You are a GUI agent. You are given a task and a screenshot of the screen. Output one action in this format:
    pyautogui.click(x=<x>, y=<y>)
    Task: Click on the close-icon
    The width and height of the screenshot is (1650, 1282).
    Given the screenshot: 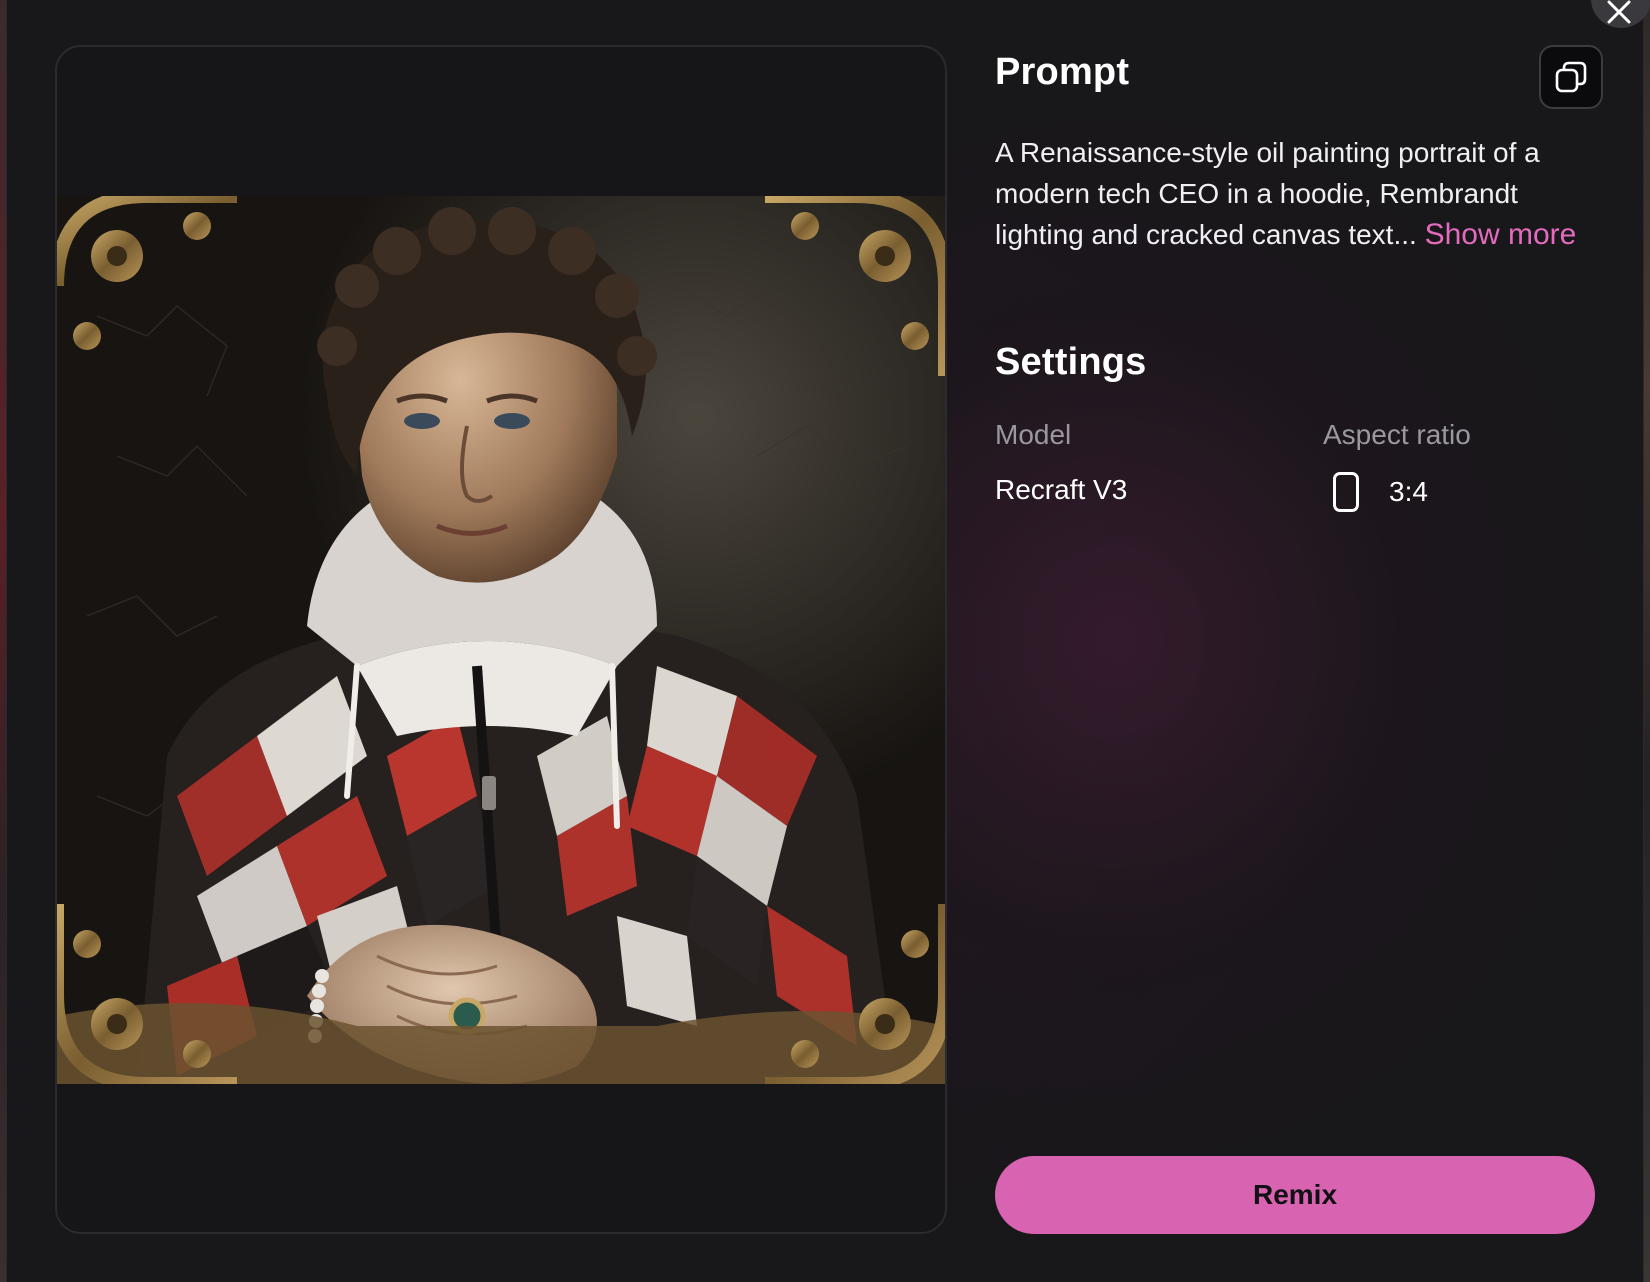 What is the action you would take?
    pyautogui.click(x=1619, y=12)
    